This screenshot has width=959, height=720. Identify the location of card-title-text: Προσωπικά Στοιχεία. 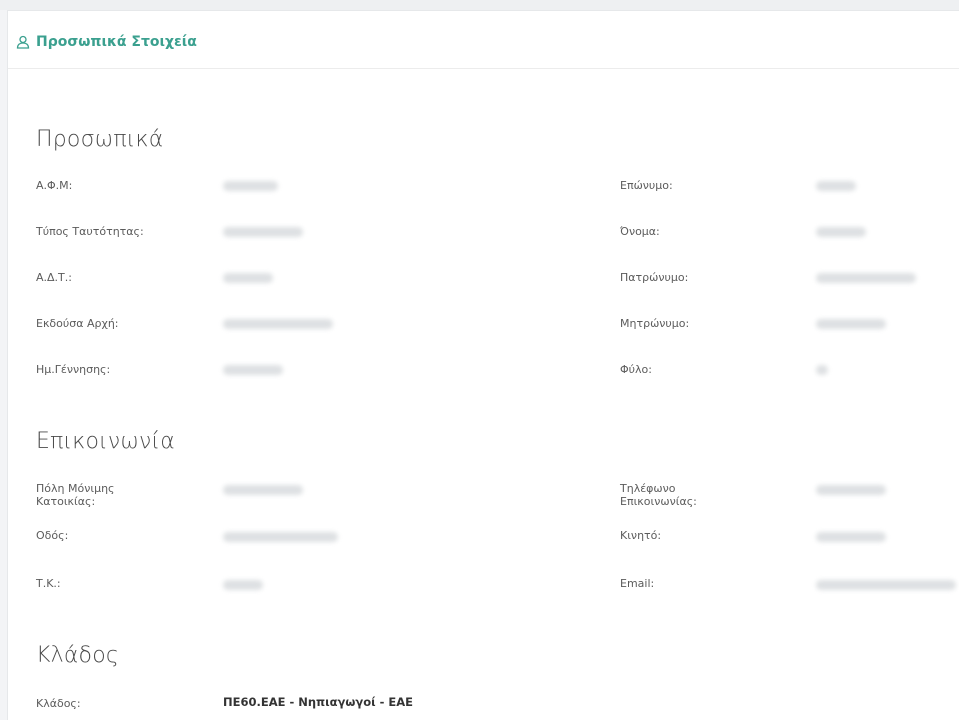
(116, 42).